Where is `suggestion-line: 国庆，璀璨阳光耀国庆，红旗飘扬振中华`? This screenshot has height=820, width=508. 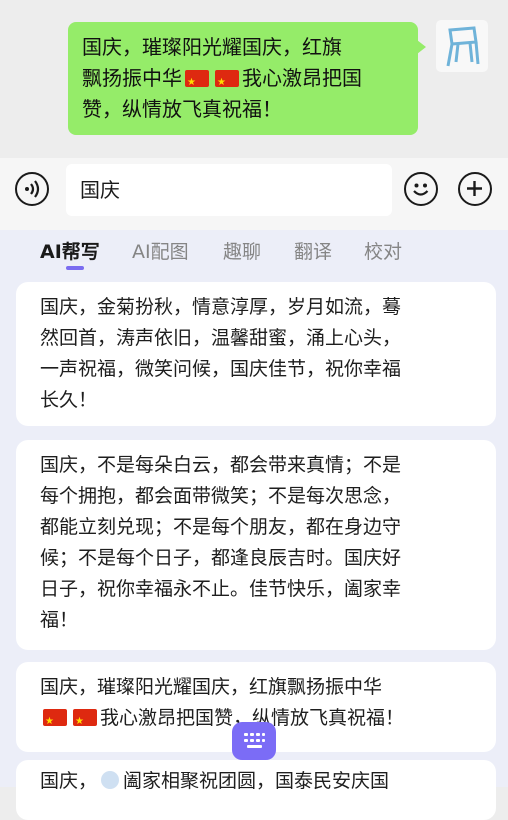
suggestion-line: 国庆，璀璨阳光耀国庆，红旗飘扬振中华 is located at coordinates (211, 687).